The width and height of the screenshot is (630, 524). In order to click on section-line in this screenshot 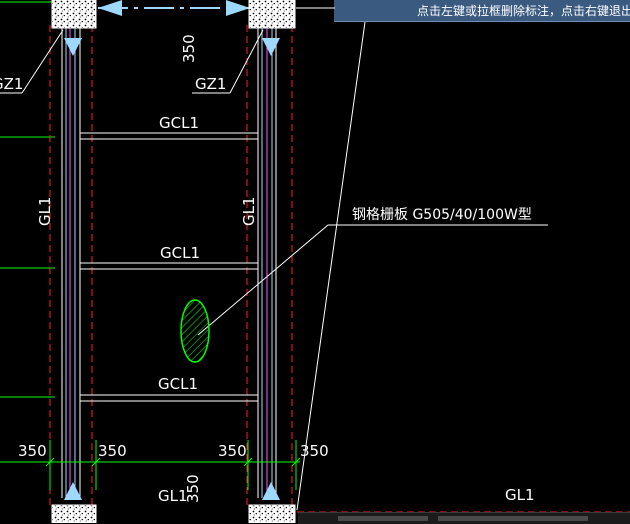, I will do `click(331, 266)`.